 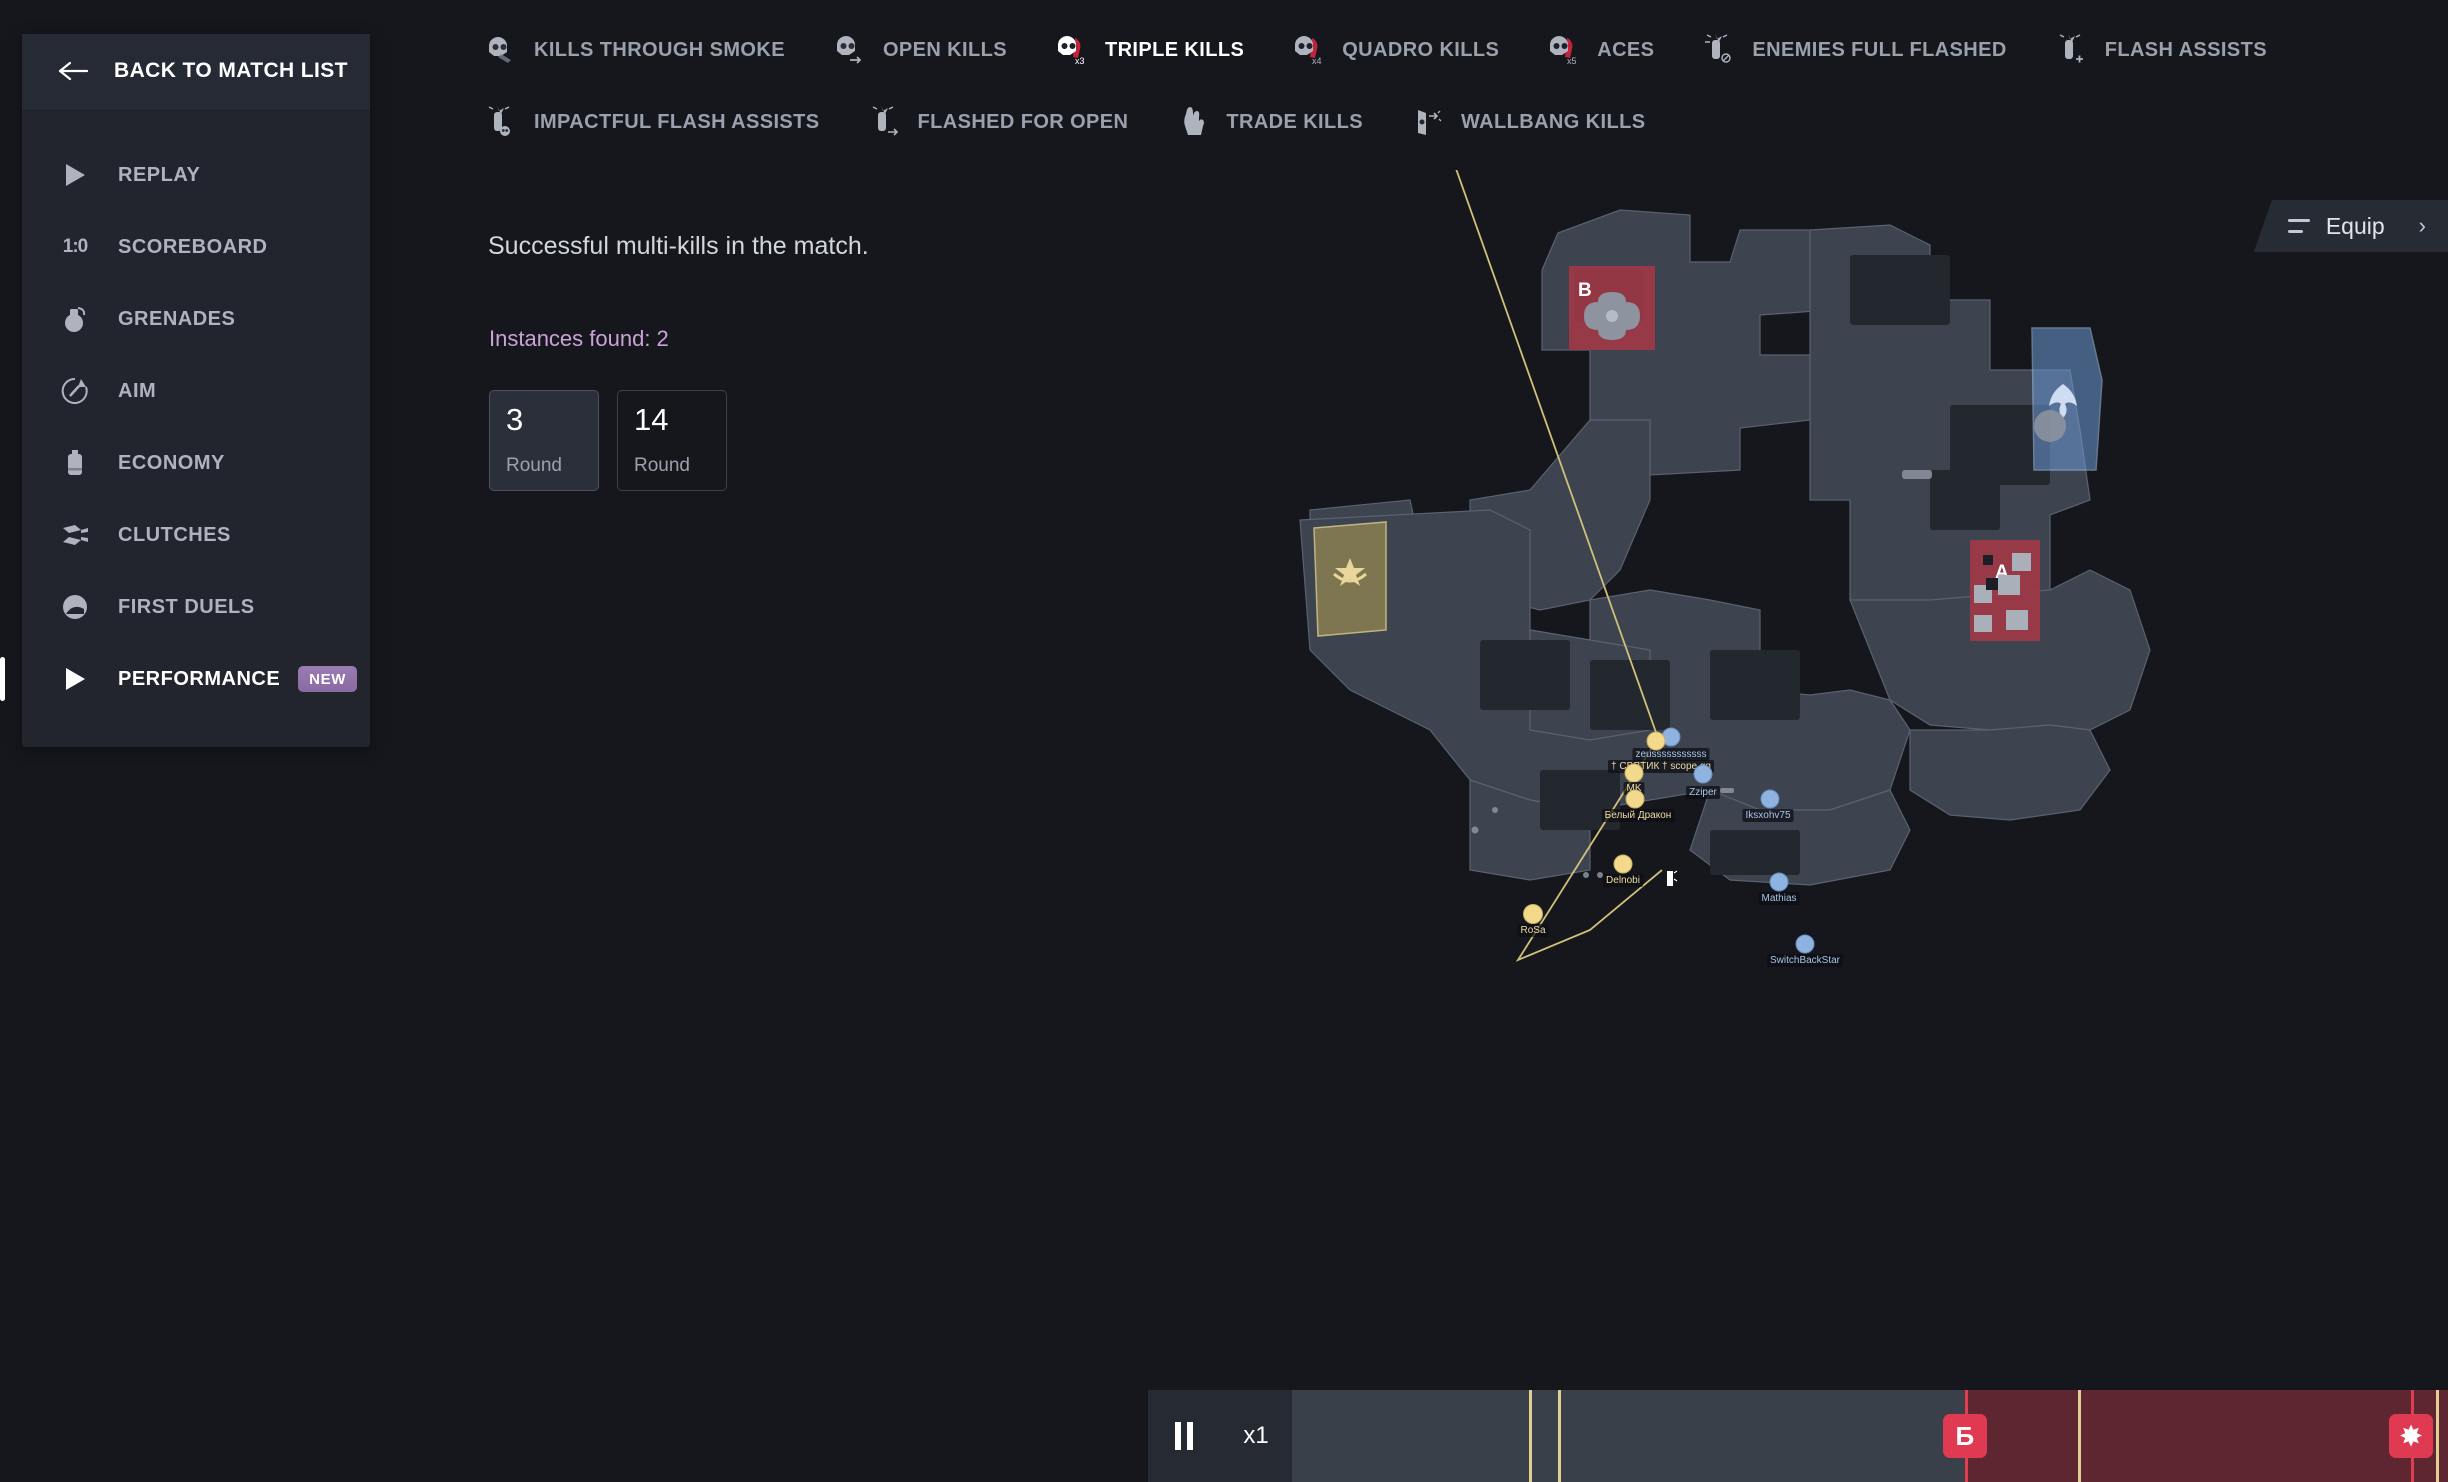 What do you see at coordinates (544, 440) in the screenshot?
I see `round-card: 3 Round` at bounding box center [544, 440].